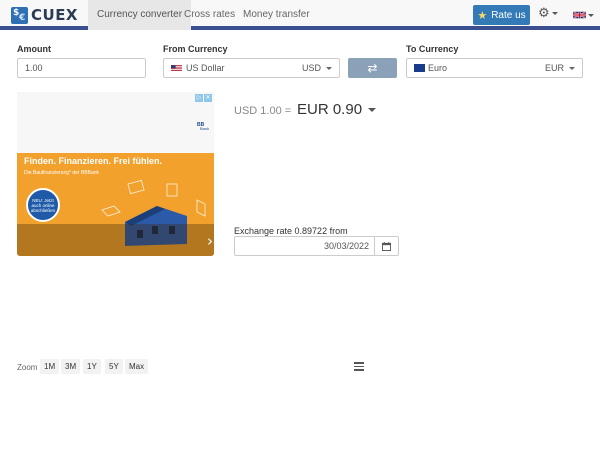  What do you see at coordinates (359, 366) in the screenshot?
I see `hamburger-menu-icon` at bounding box center [359, 366].